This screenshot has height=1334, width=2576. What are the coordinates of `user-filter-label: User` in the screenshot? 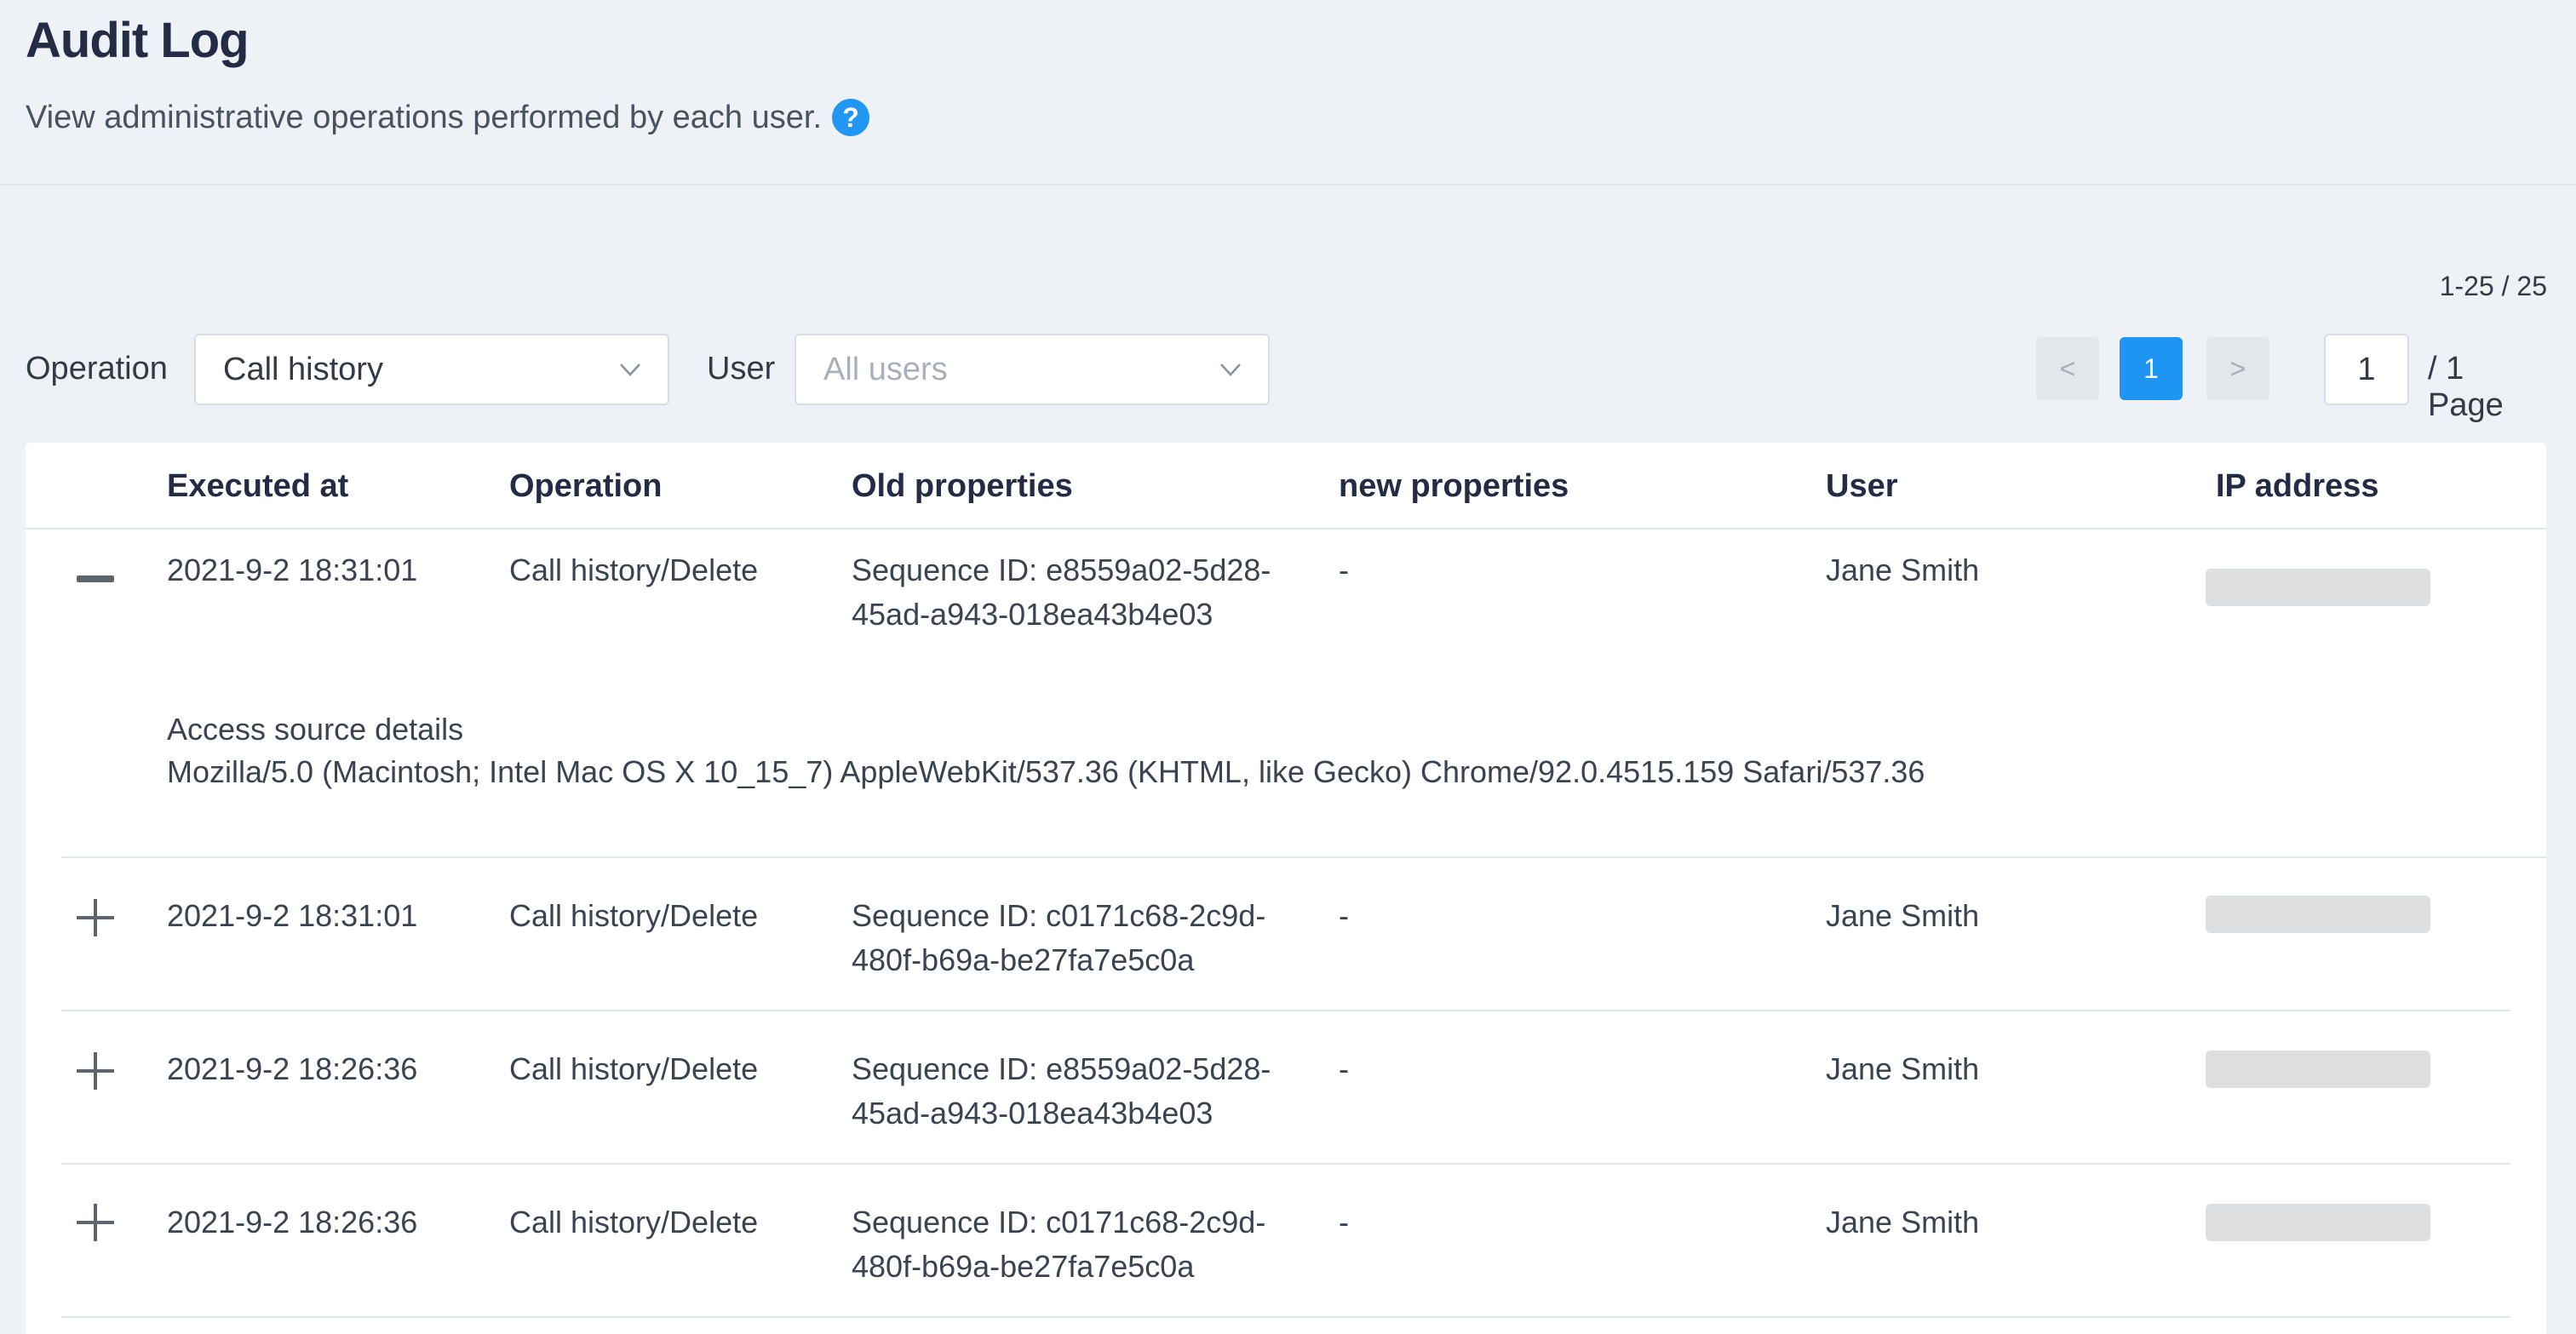 It's located at (741, 368).